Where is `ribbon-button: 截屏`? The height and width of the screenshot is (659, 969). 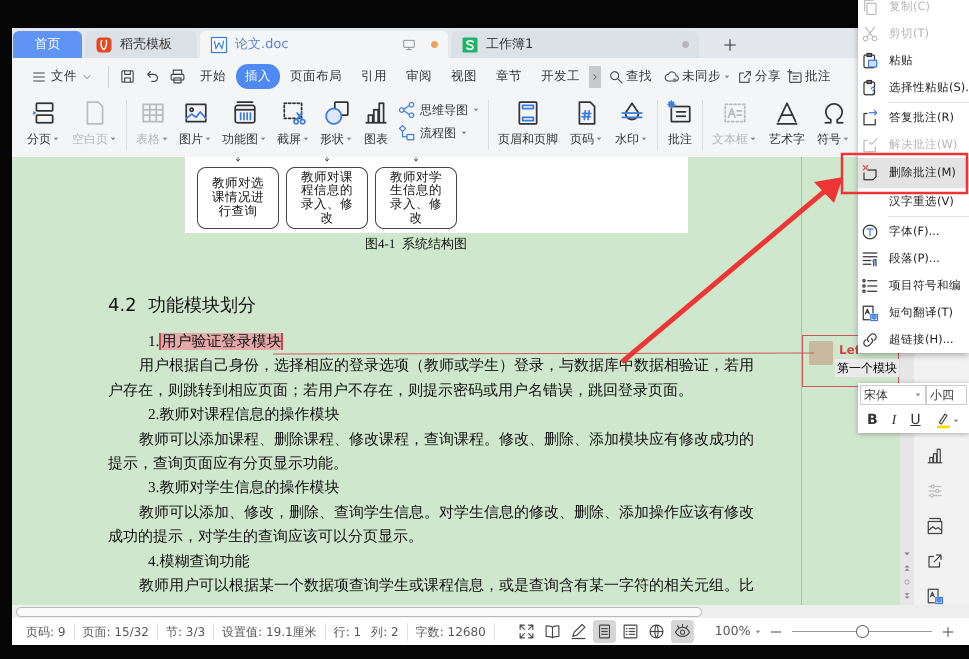
ribbon-button: 截屏 is located at coordinates (293, 124).